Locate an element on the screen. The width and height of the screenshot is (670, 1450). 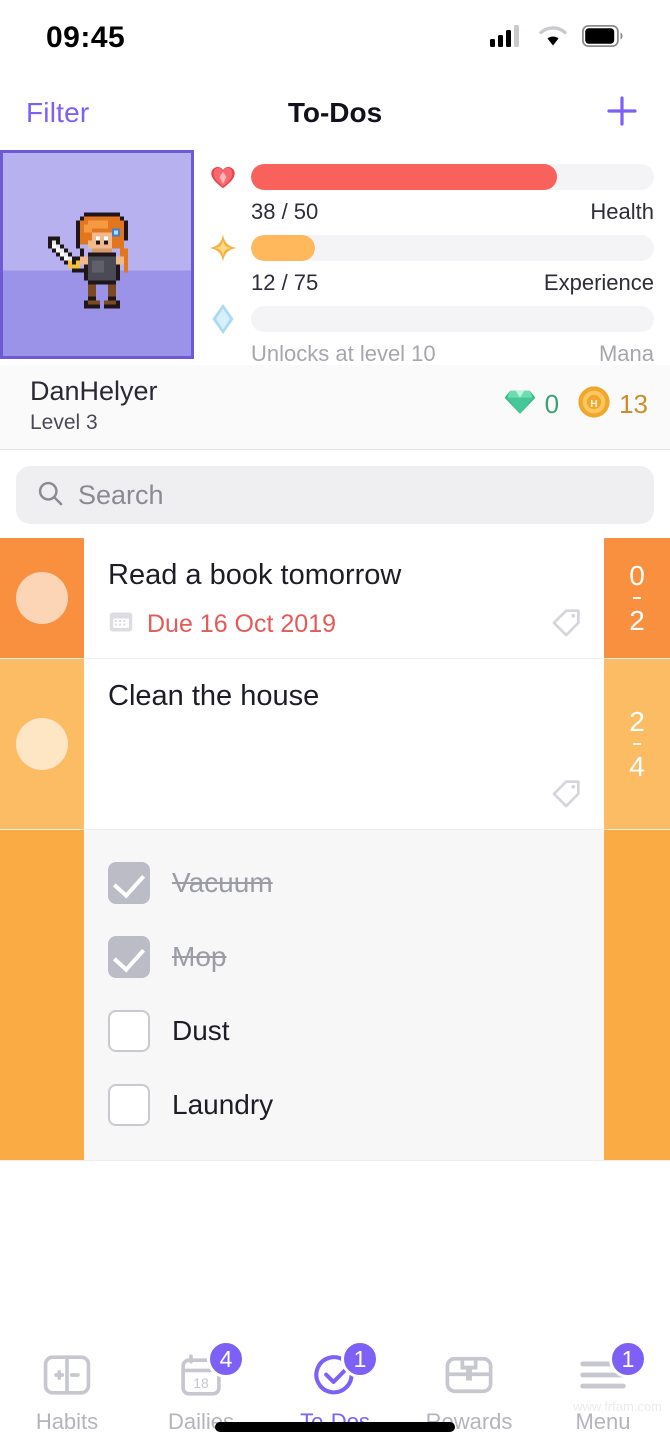
add-task-button is located at coordinates (622, 113).